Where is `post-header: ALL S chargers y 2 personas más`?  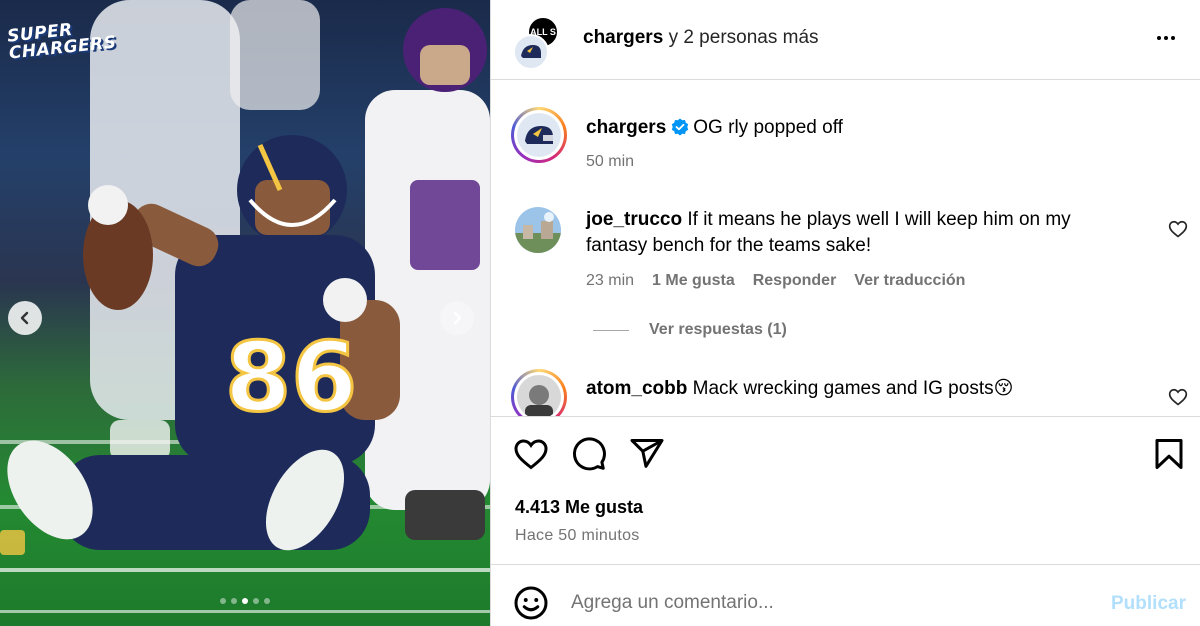 post-header: ALL S chargers y 2 personas más is located at coordinates (845, 40).